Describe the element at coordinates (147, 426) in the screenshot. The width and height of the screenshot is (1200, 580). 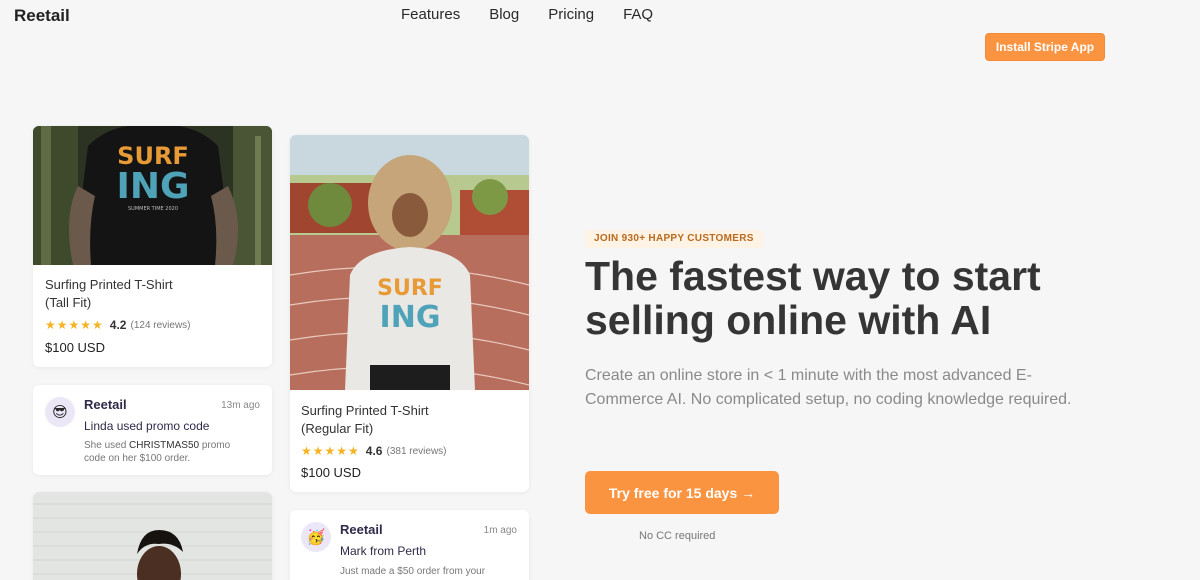
I see `notification-title: Linda used promo code` at that location.